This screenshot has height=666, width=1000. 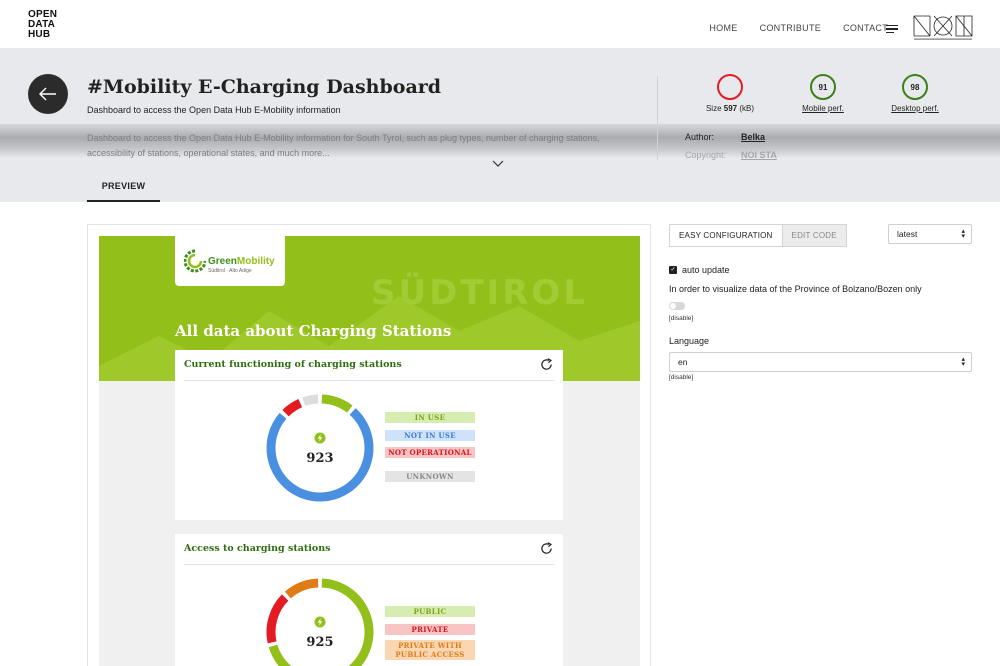 What do you see at coordinates (292, 408) in the screenshot?
I see `donut-slice-not-operational` at bounding box center [292, 408].